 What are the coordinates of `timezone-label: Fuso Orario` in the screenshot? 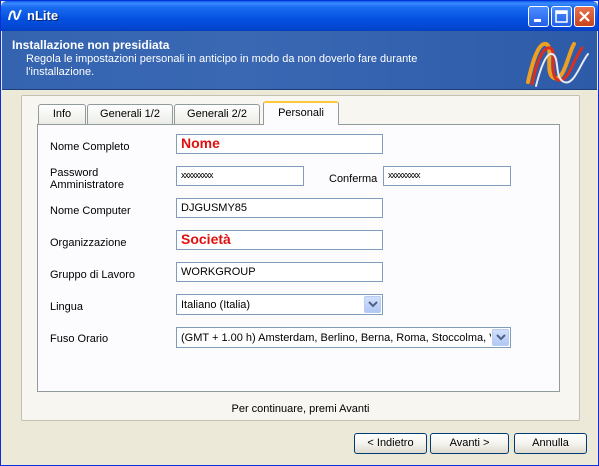 It's located at (79, 339).